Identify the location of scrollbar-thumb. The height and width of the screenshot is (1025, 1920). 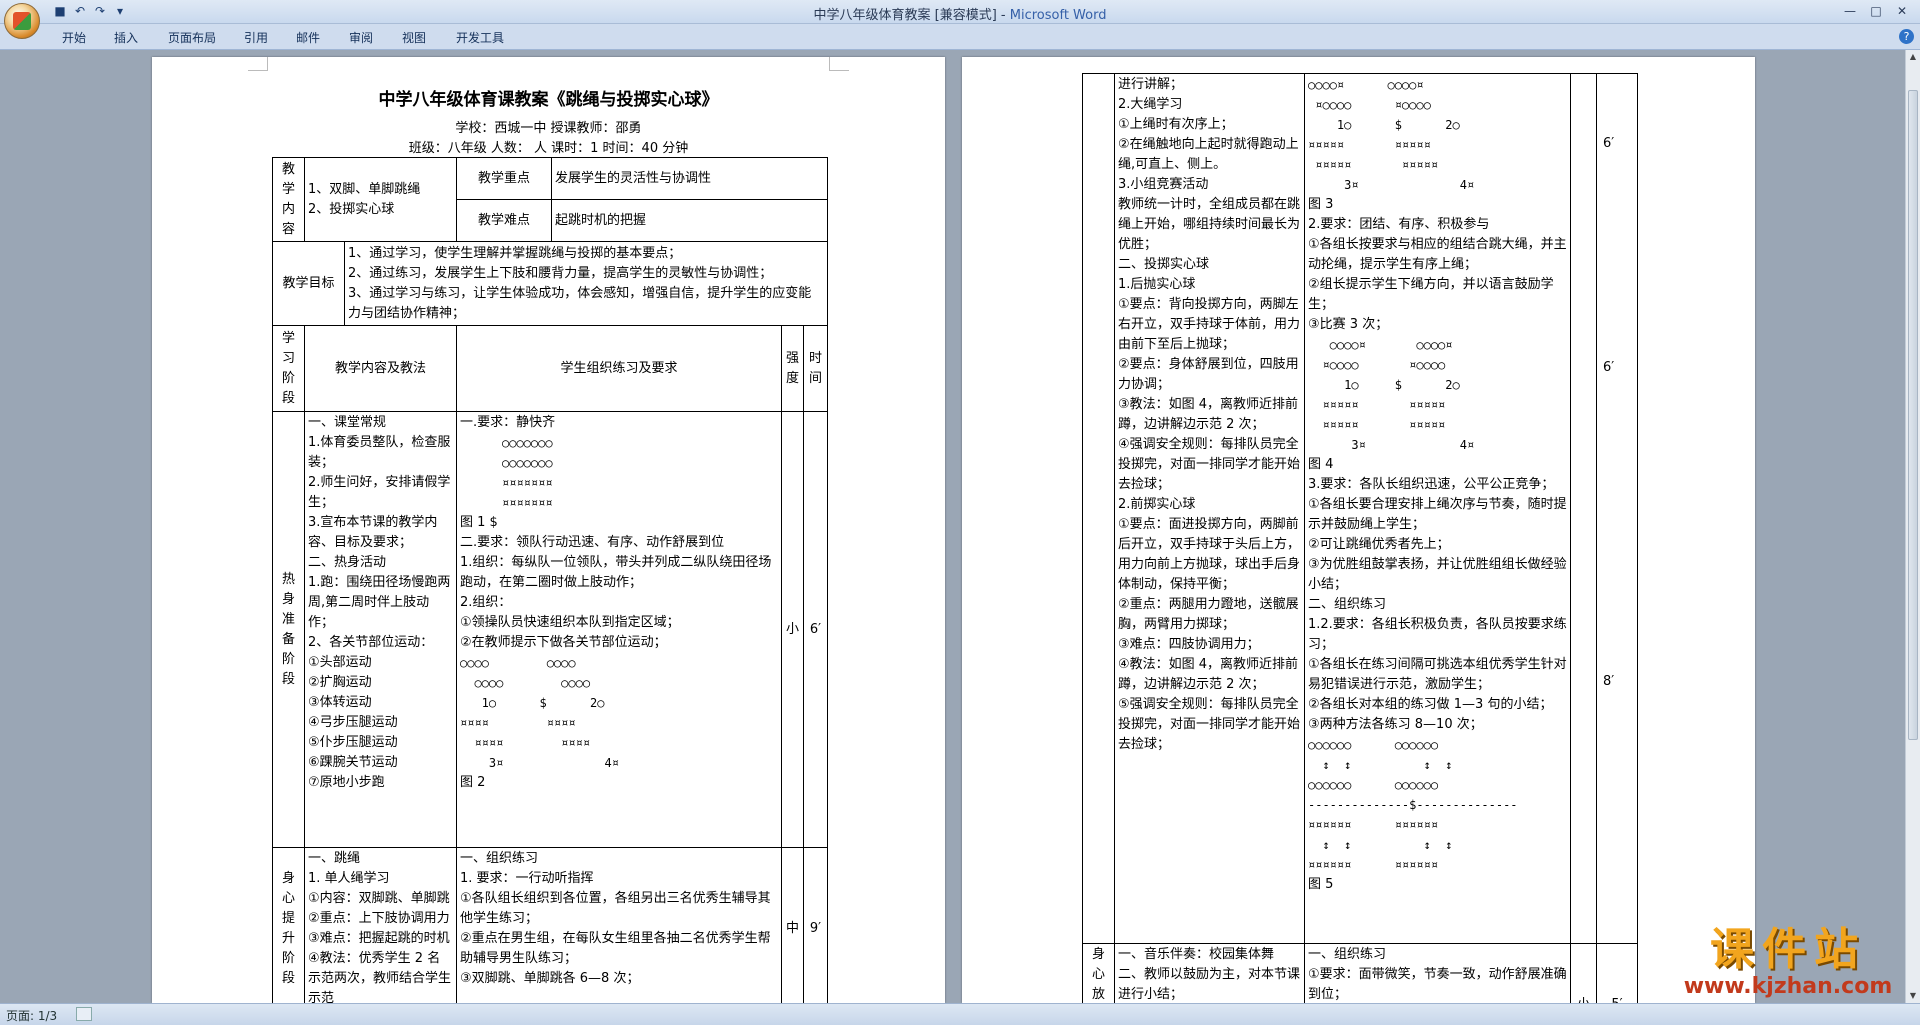
(1913, 415).